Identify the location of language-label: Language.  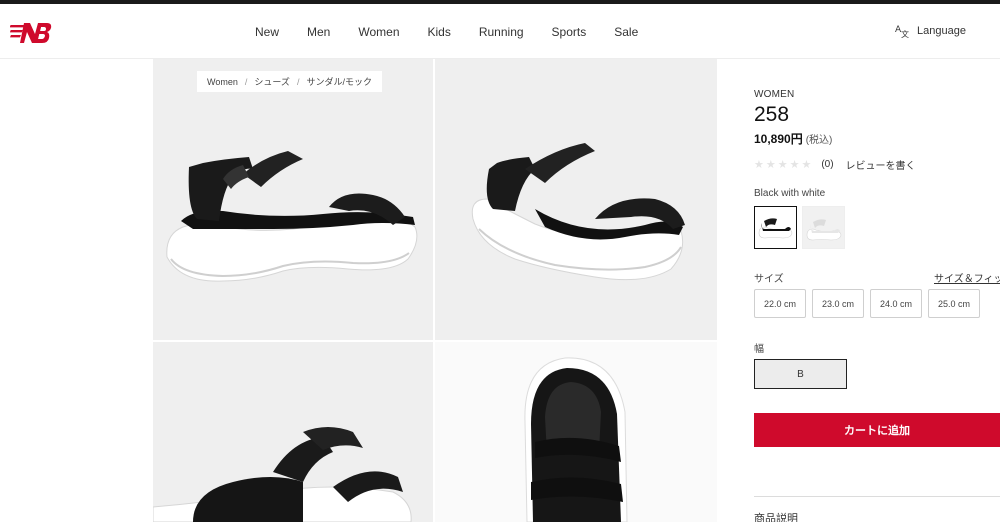
(941, 31).